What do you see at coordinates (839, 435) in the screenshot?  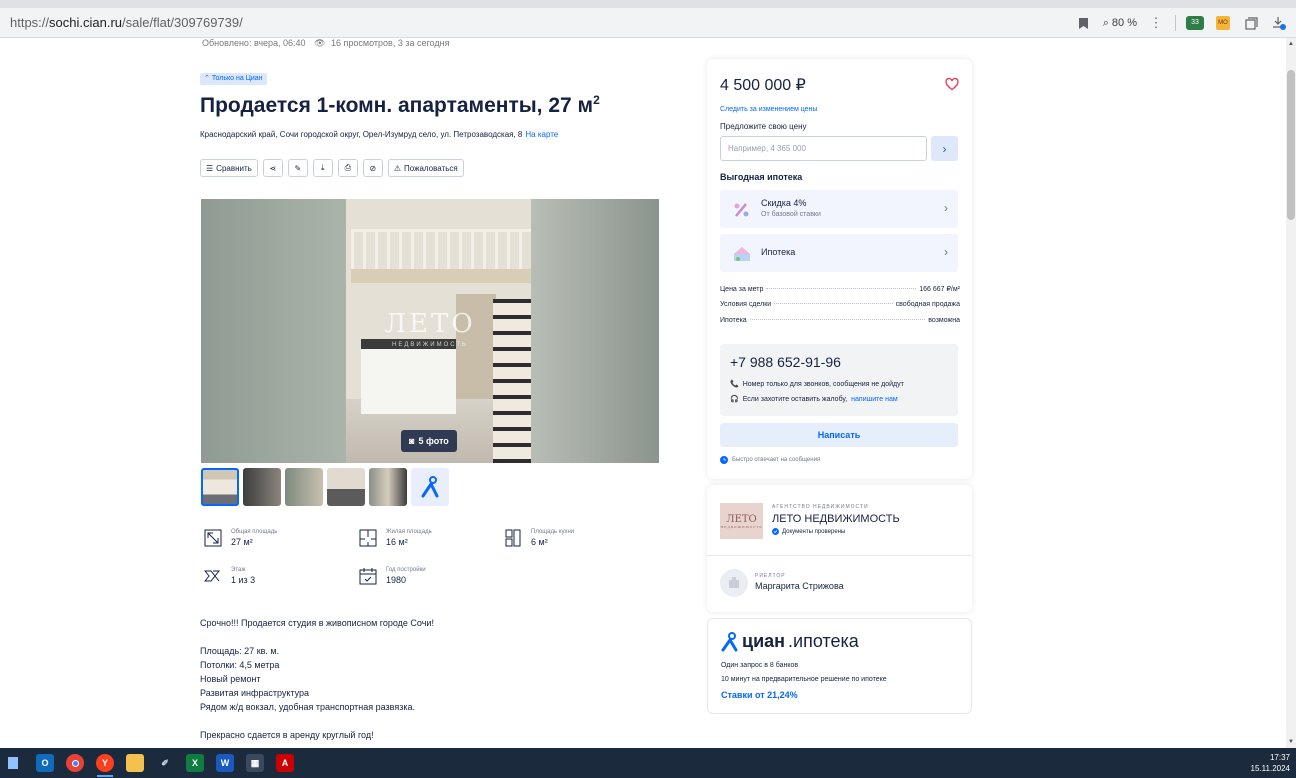 I see `write-message-button: Написать` at bounding box center [839, 435].